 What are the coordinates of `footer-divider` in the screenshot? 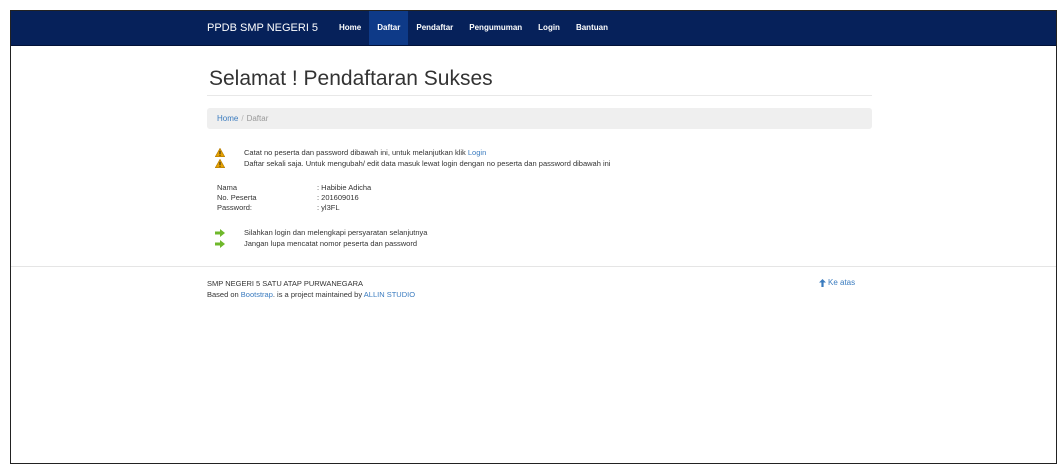 It's located at (533, 266).